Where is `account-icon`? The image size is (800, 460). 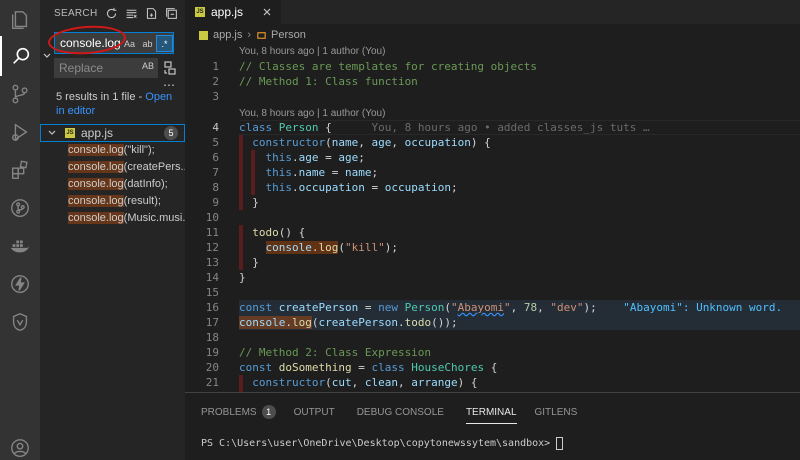 account-icon is located at coordinates (20, 444).